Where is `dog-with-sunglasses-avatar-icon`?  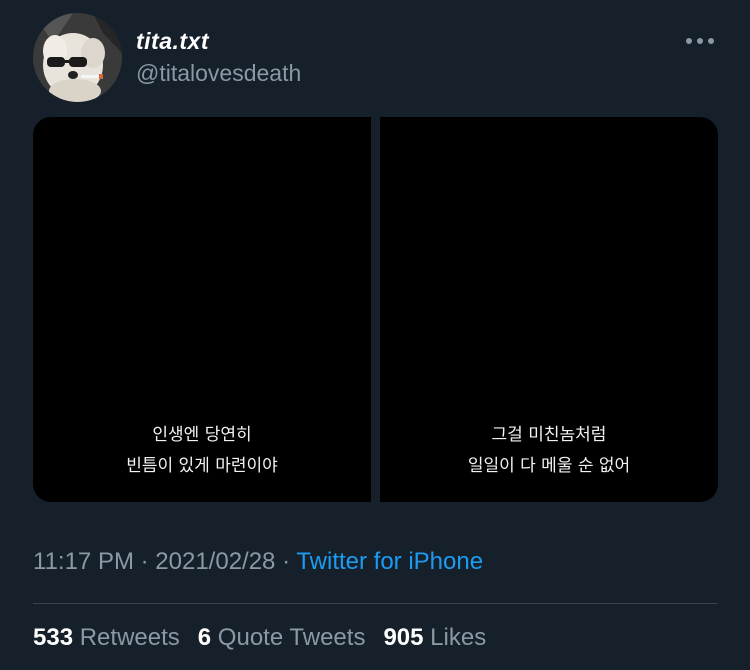 dog-with-sunglasses-avatar-icon is located at coordinates (77, 57).